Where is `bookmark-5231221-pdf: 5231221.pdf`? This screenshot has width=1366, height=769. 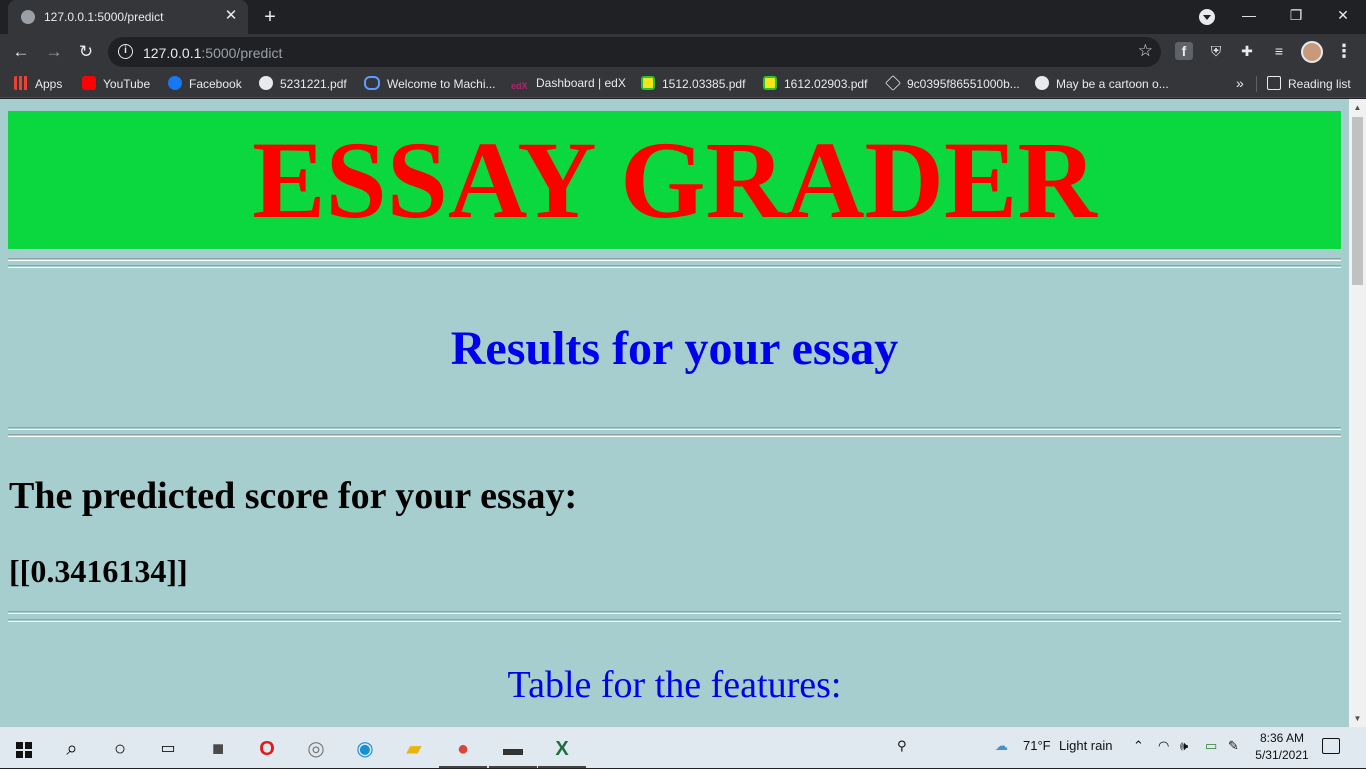
bookmark-5231221-pdf: 5231221.pdf is located at coordinates (303, 84).